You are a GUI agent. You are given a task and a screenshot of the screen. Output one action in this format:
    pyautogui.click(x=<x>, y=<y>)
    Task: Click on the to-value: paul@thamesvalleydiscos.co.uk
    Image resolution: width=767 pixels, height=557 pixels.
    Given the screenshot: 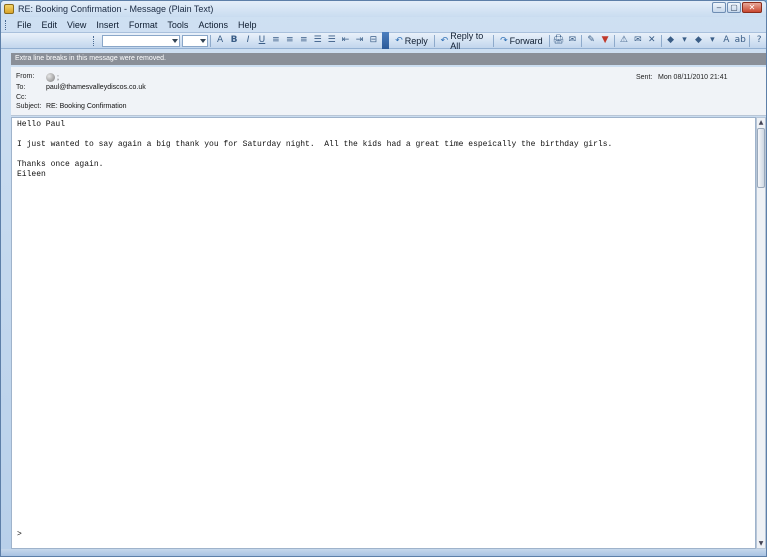 What is the action you would take?
    pyautogui.click(x=96, y=87)
    